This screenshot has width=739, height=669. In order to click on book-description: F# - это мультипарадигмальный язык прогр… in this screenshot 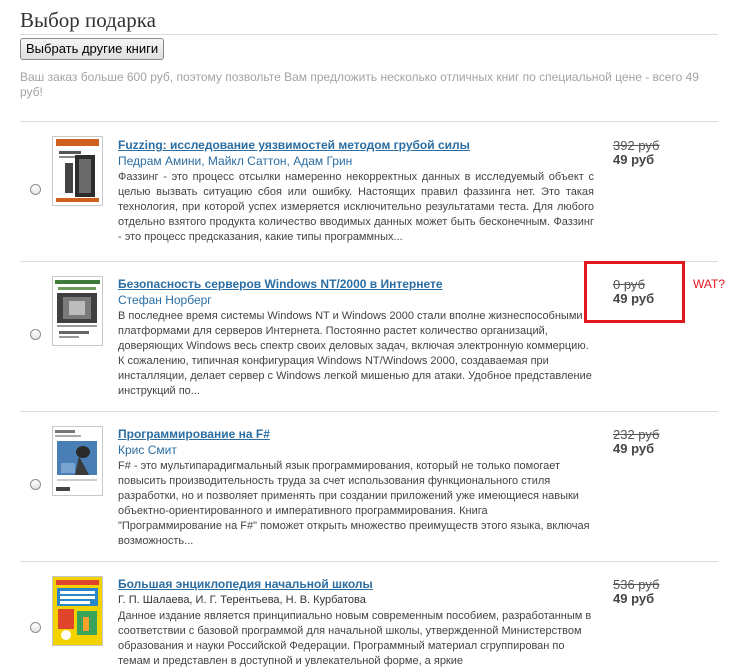, I will do `click(354, 503)`.